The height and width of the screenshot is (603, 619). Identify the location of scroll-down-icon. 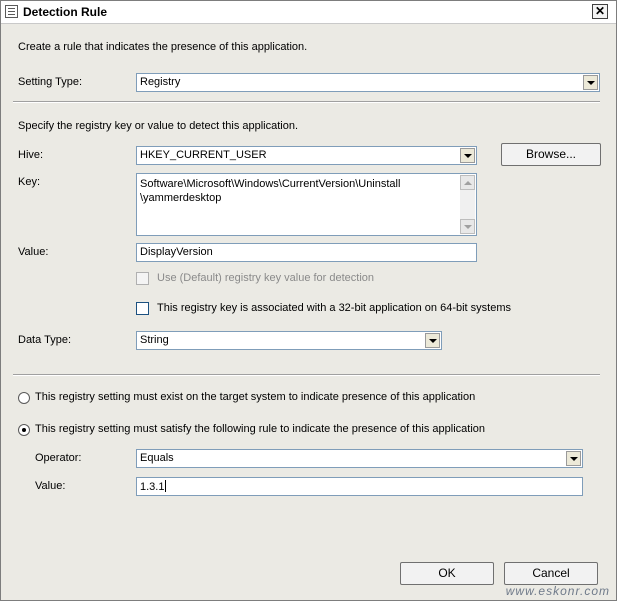
(467, 226).